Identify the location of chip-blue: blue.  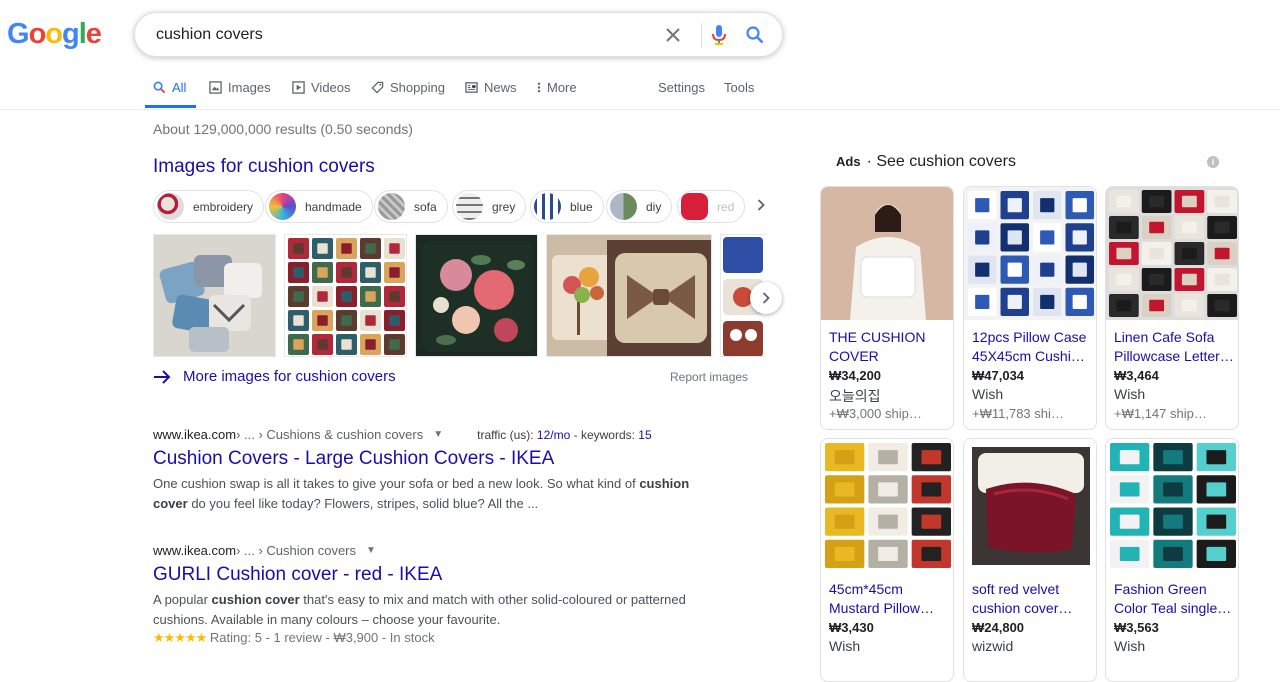
(567, 206).